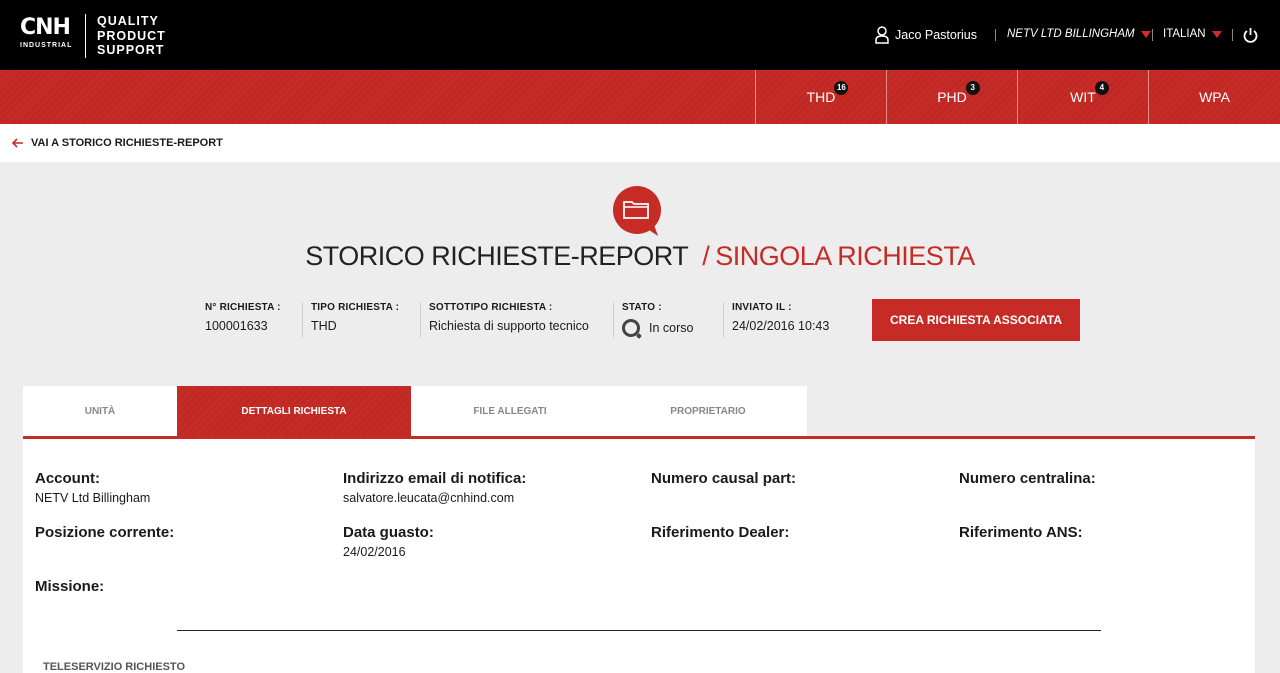 This screenshot has width=1280, height=673. Describe the element at coordinates (631, 328) in the screenshot. I see `spinner-icon` at that location.